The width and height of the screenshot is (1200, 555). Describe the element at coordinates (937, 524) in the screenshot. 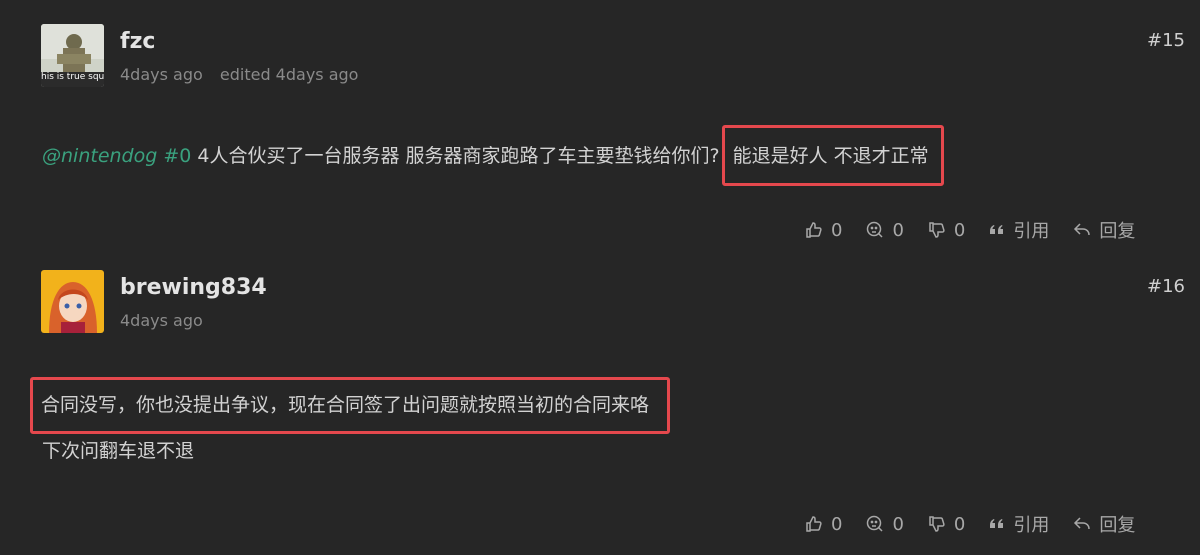

I see `thumb-down-icon` at that location.